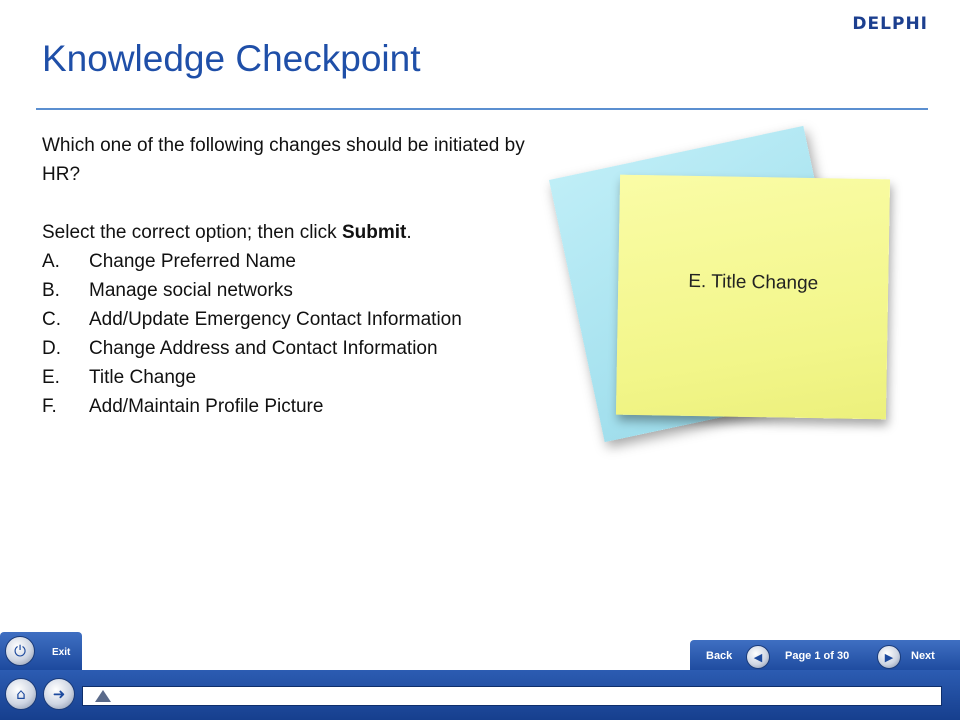 This screenshot has width=960, height=720. What do you see at coordinates (263, 348) in the screenshot?
I see `option-text: Change Address and Contact Information` at bounding box center [263, 348].